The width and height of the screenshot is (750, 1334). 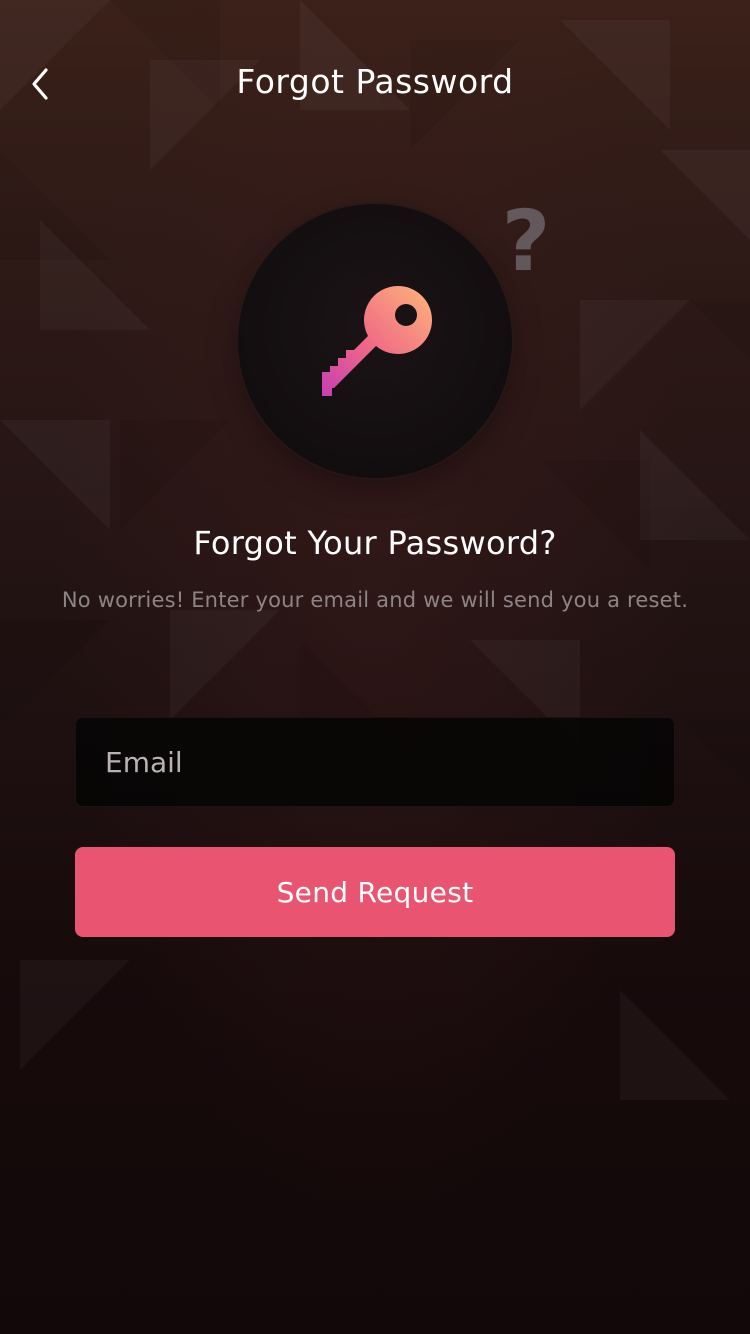 What do you see at coordinates (375, 81) in the screenshot?
I see `page-title: Forgot Password` at bounding box center [375, 81].